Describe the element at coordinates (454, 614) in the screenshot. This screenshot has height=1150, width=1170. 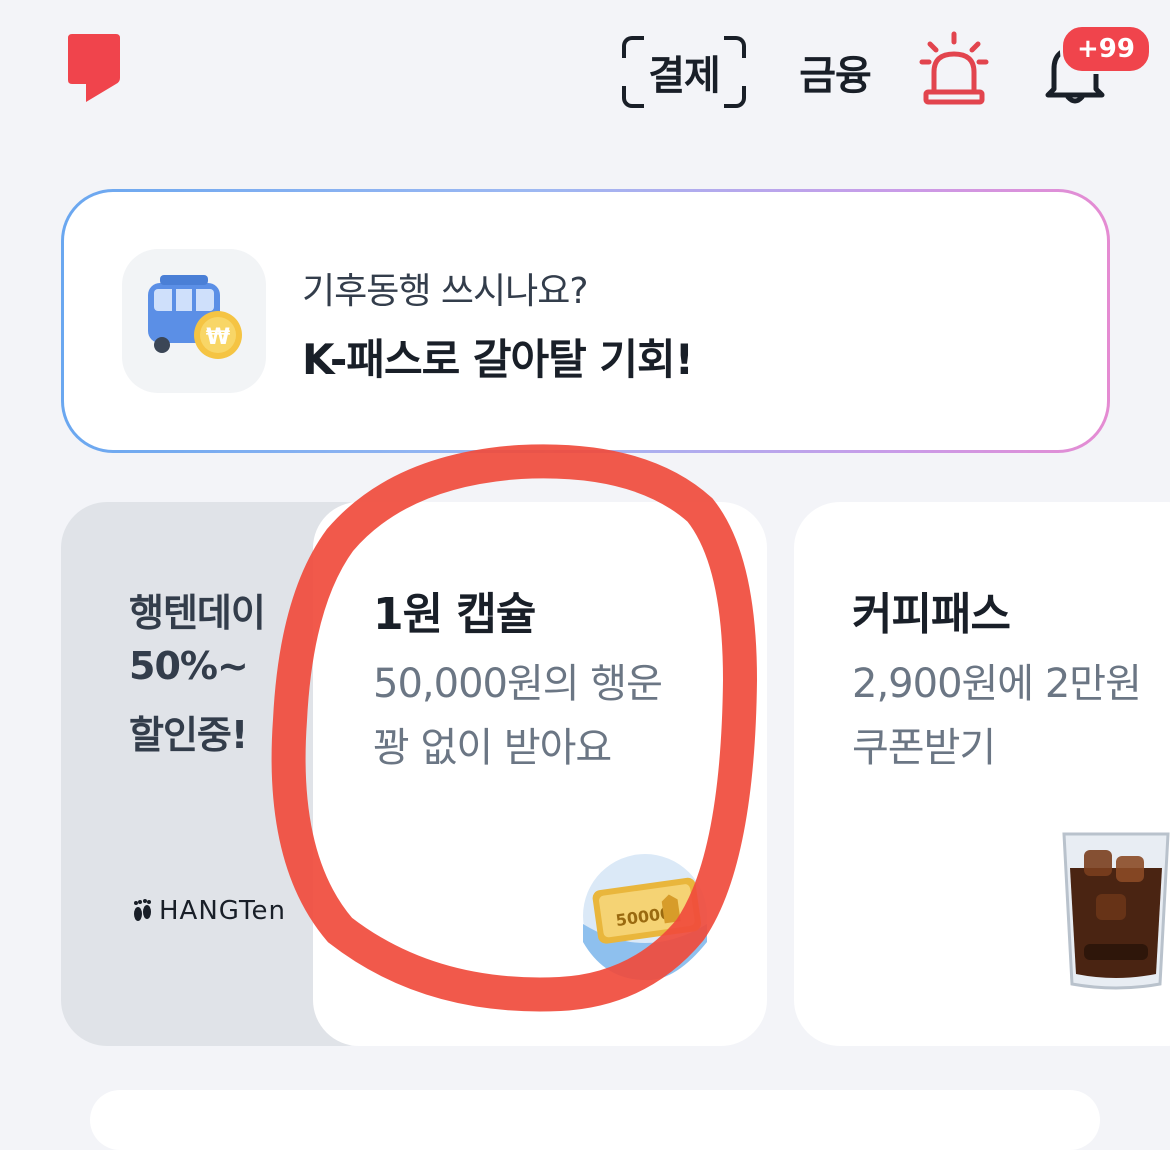
I see `card-title: 1원 캡슐` at that location.